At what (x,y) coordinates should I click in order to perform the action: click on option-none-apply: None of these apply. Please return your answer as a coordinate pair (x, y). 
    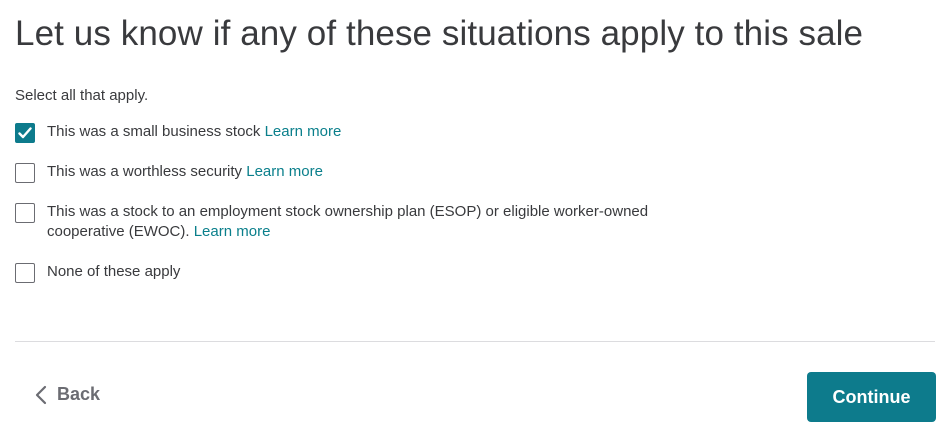
    Looking at the image, I should click on (97, 272).